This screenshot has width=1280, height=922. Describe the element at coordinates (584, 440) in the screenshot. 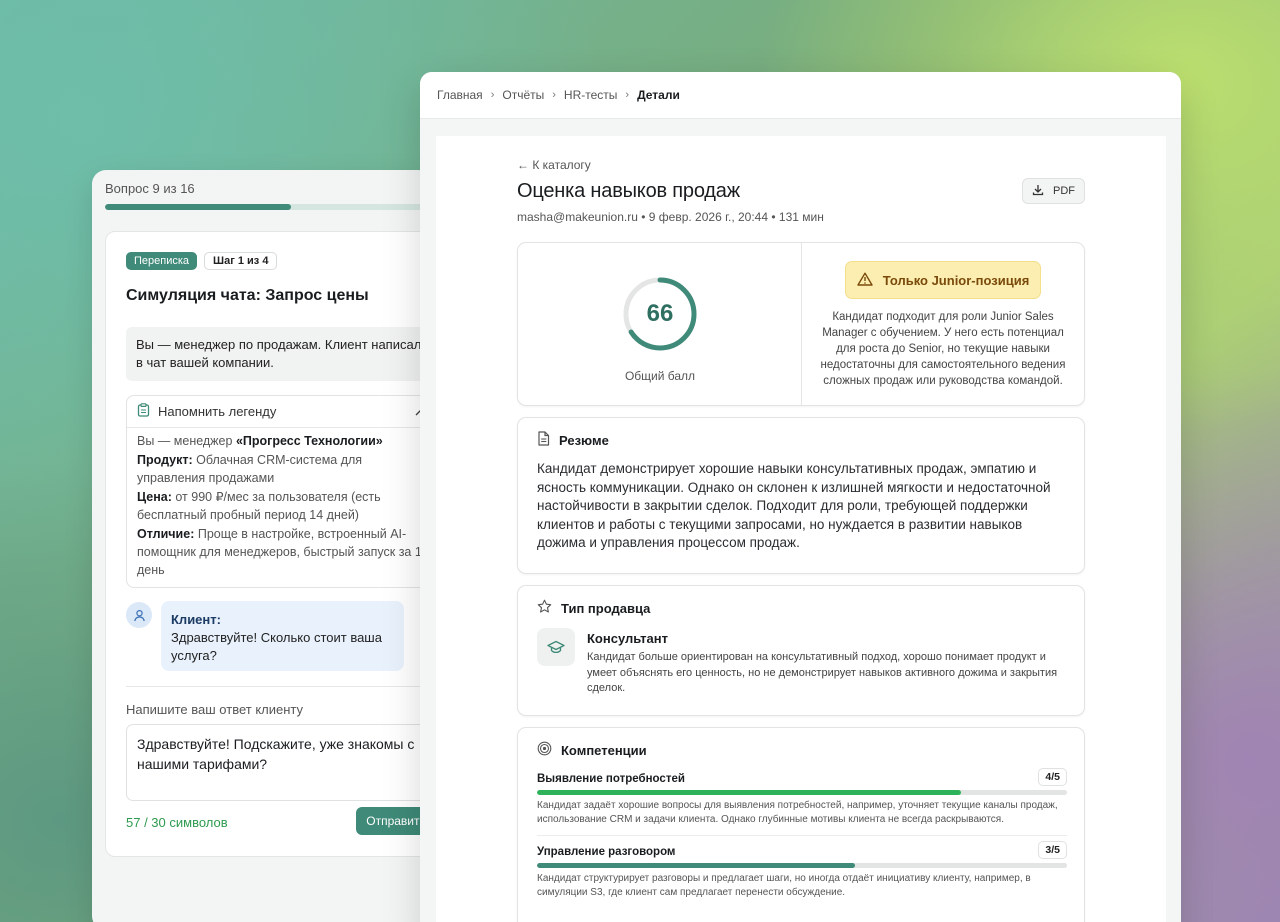

I see `resume-title: Резюме` at that location.